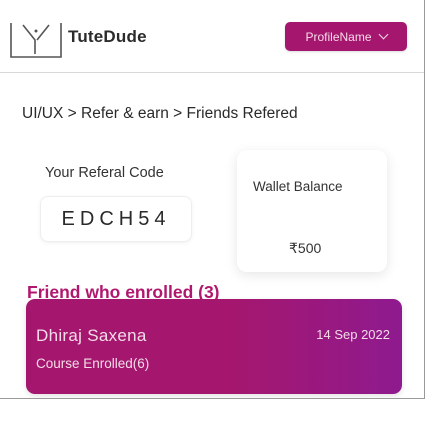 The image size is (426, 427). Describe the element at coordinates (383, 34) in the screenshot. I see `chevron-down-icon` at that location.